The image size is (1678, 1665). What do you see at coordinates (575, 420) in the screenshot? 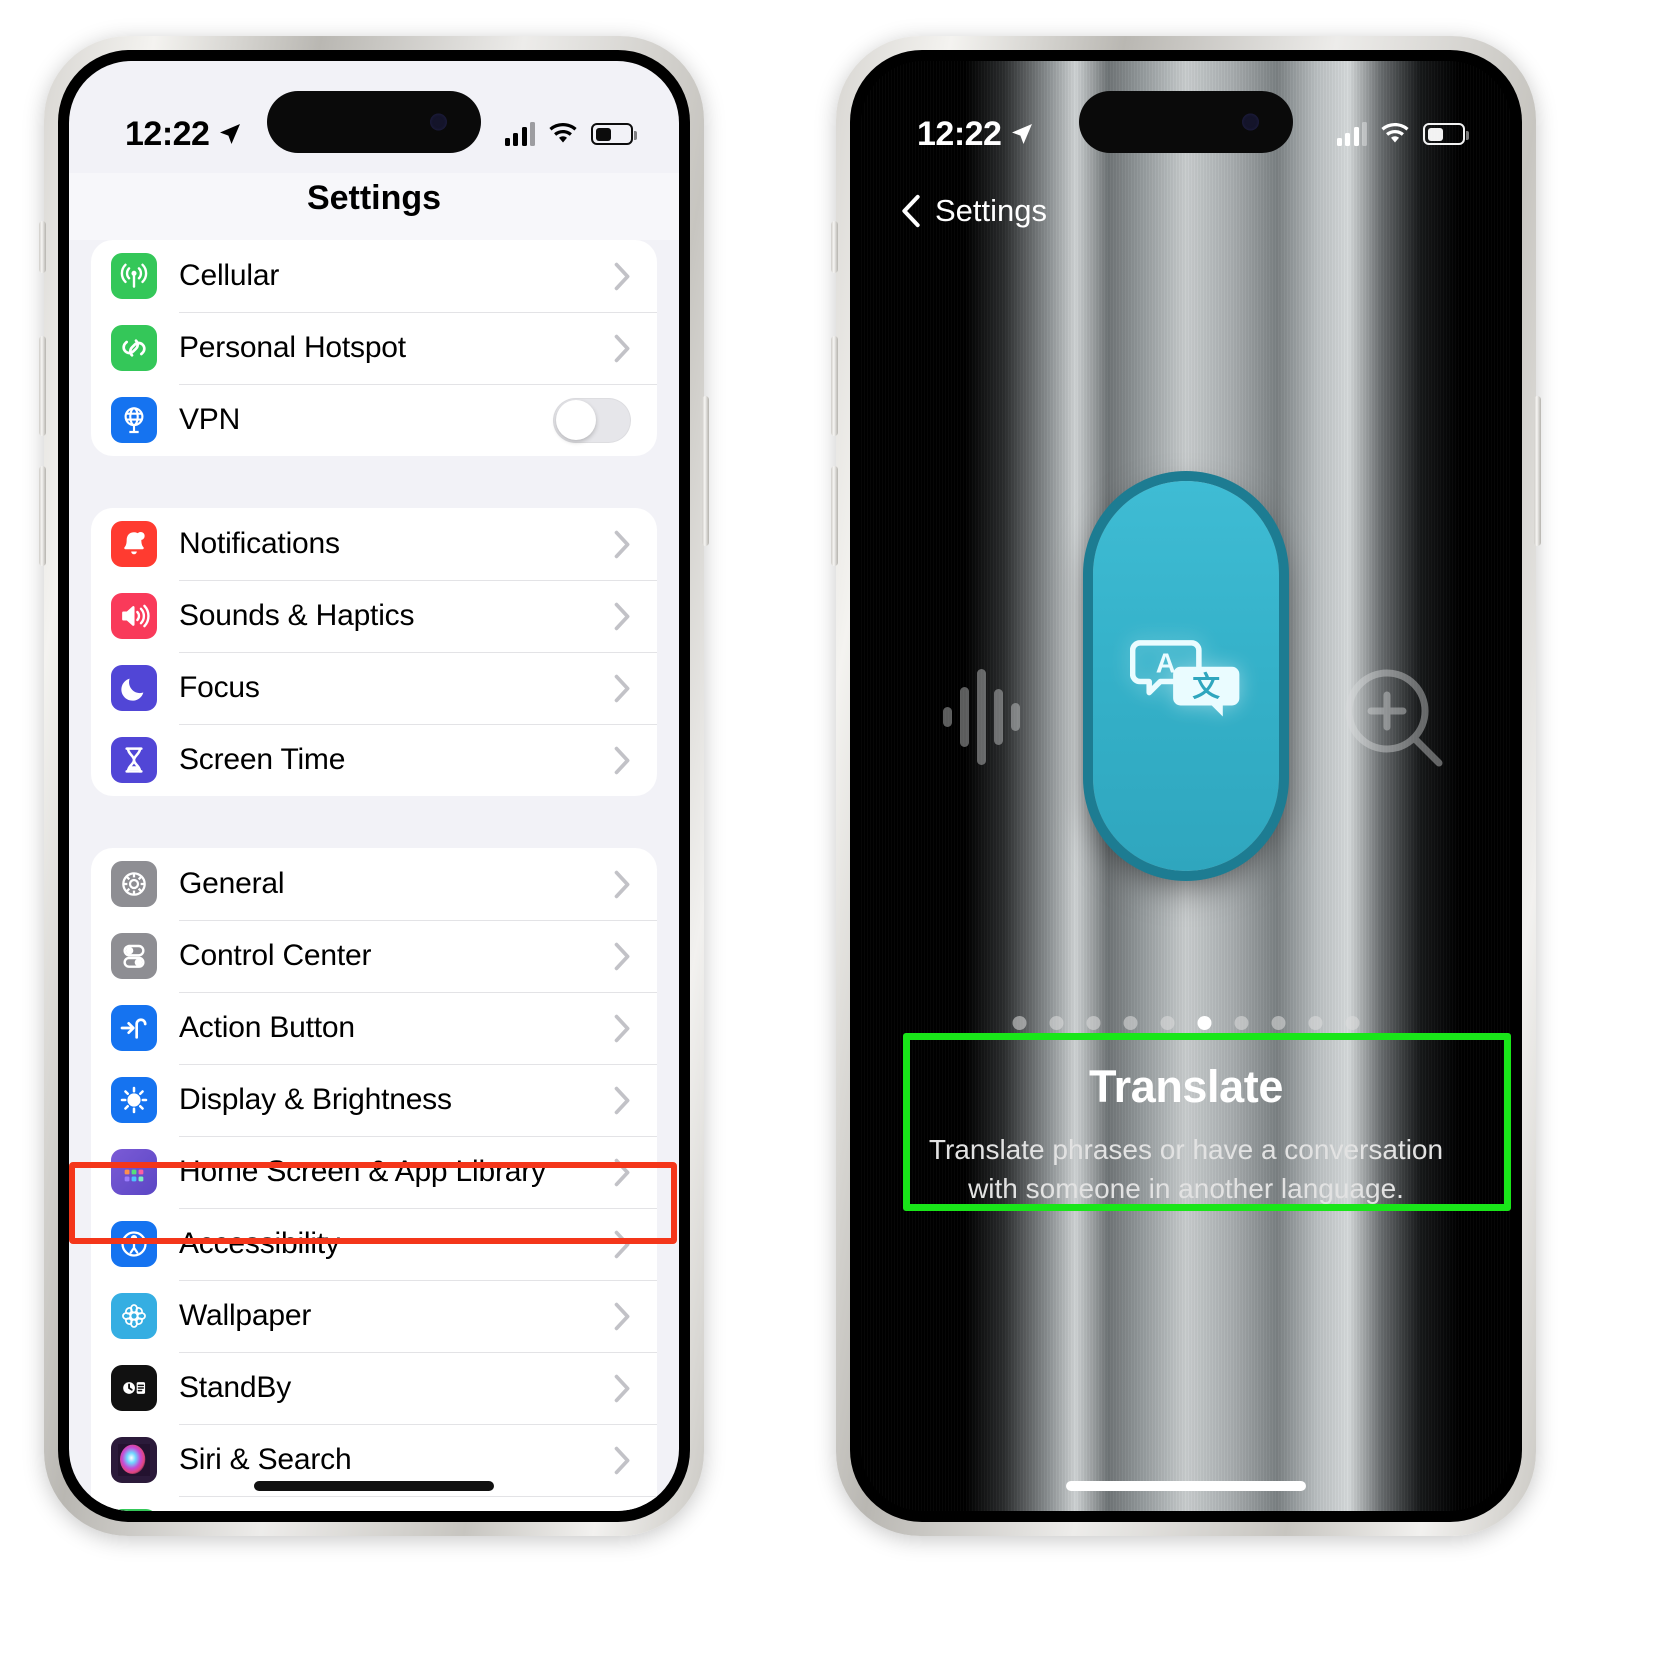
I see `toggle-knob` at bounding box center [575, 420].